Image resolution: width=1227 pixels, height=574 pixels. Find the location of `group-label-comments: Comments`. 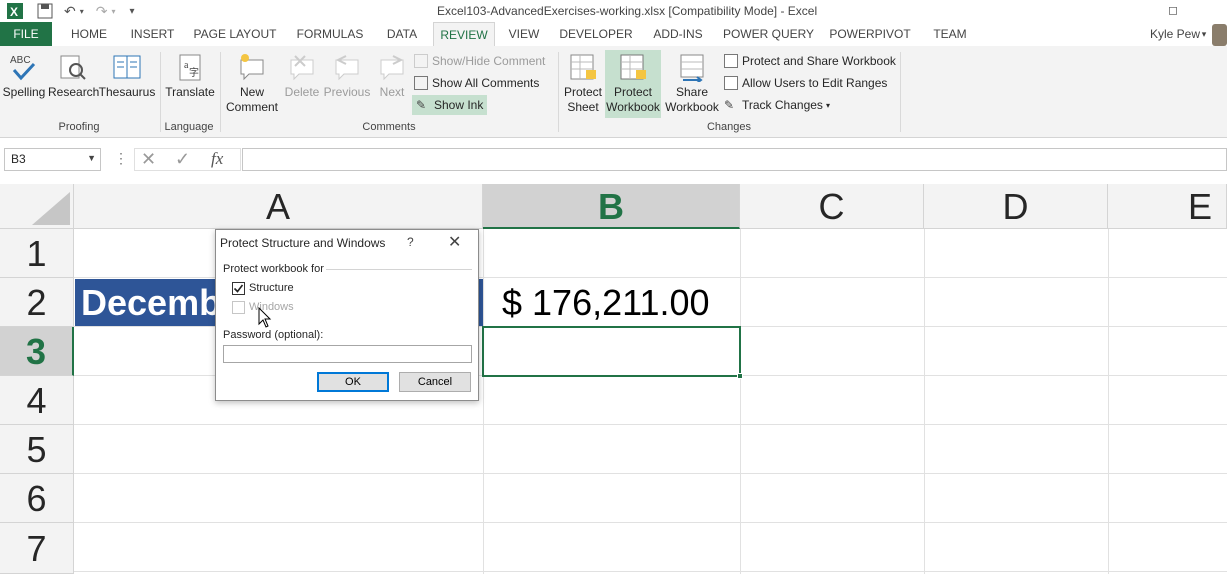

group-label-comments: Comments is located at coordinates (389, 127).